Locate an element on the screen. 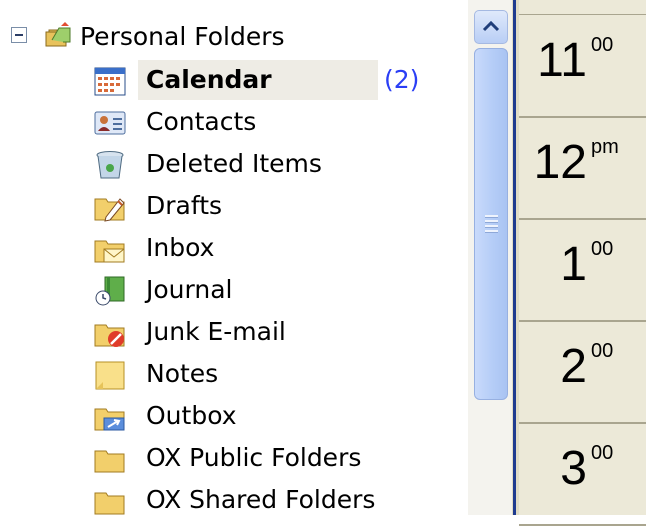  folder-item-label: Deleted Items is located at coordinates (234, 163).